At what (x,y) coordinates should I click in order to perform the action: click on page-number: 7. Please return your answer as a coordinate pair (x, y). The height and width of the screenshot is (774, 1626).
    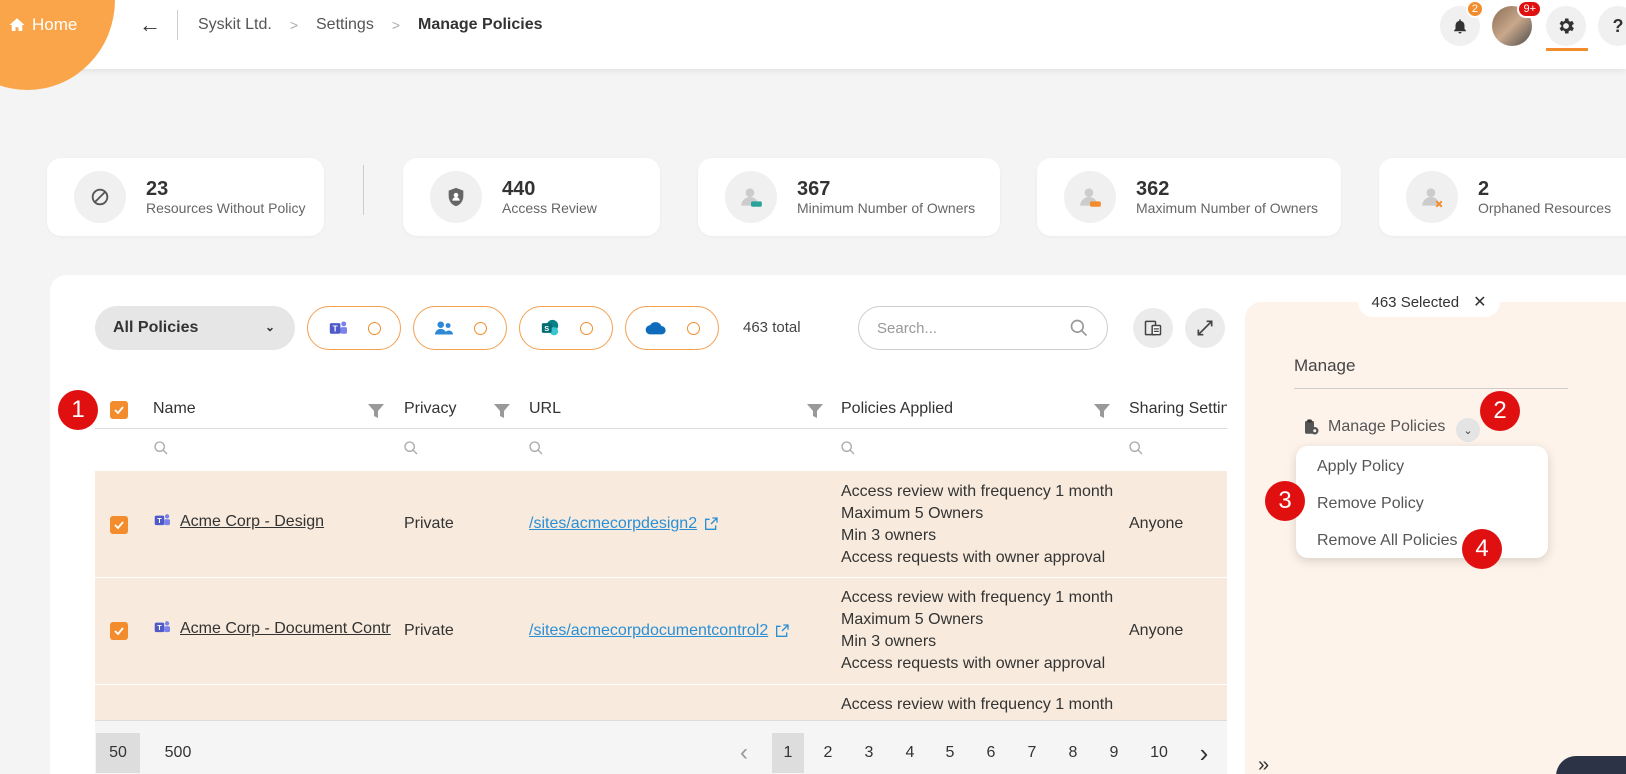
    Looking at the image, I should click on (1032, 753).